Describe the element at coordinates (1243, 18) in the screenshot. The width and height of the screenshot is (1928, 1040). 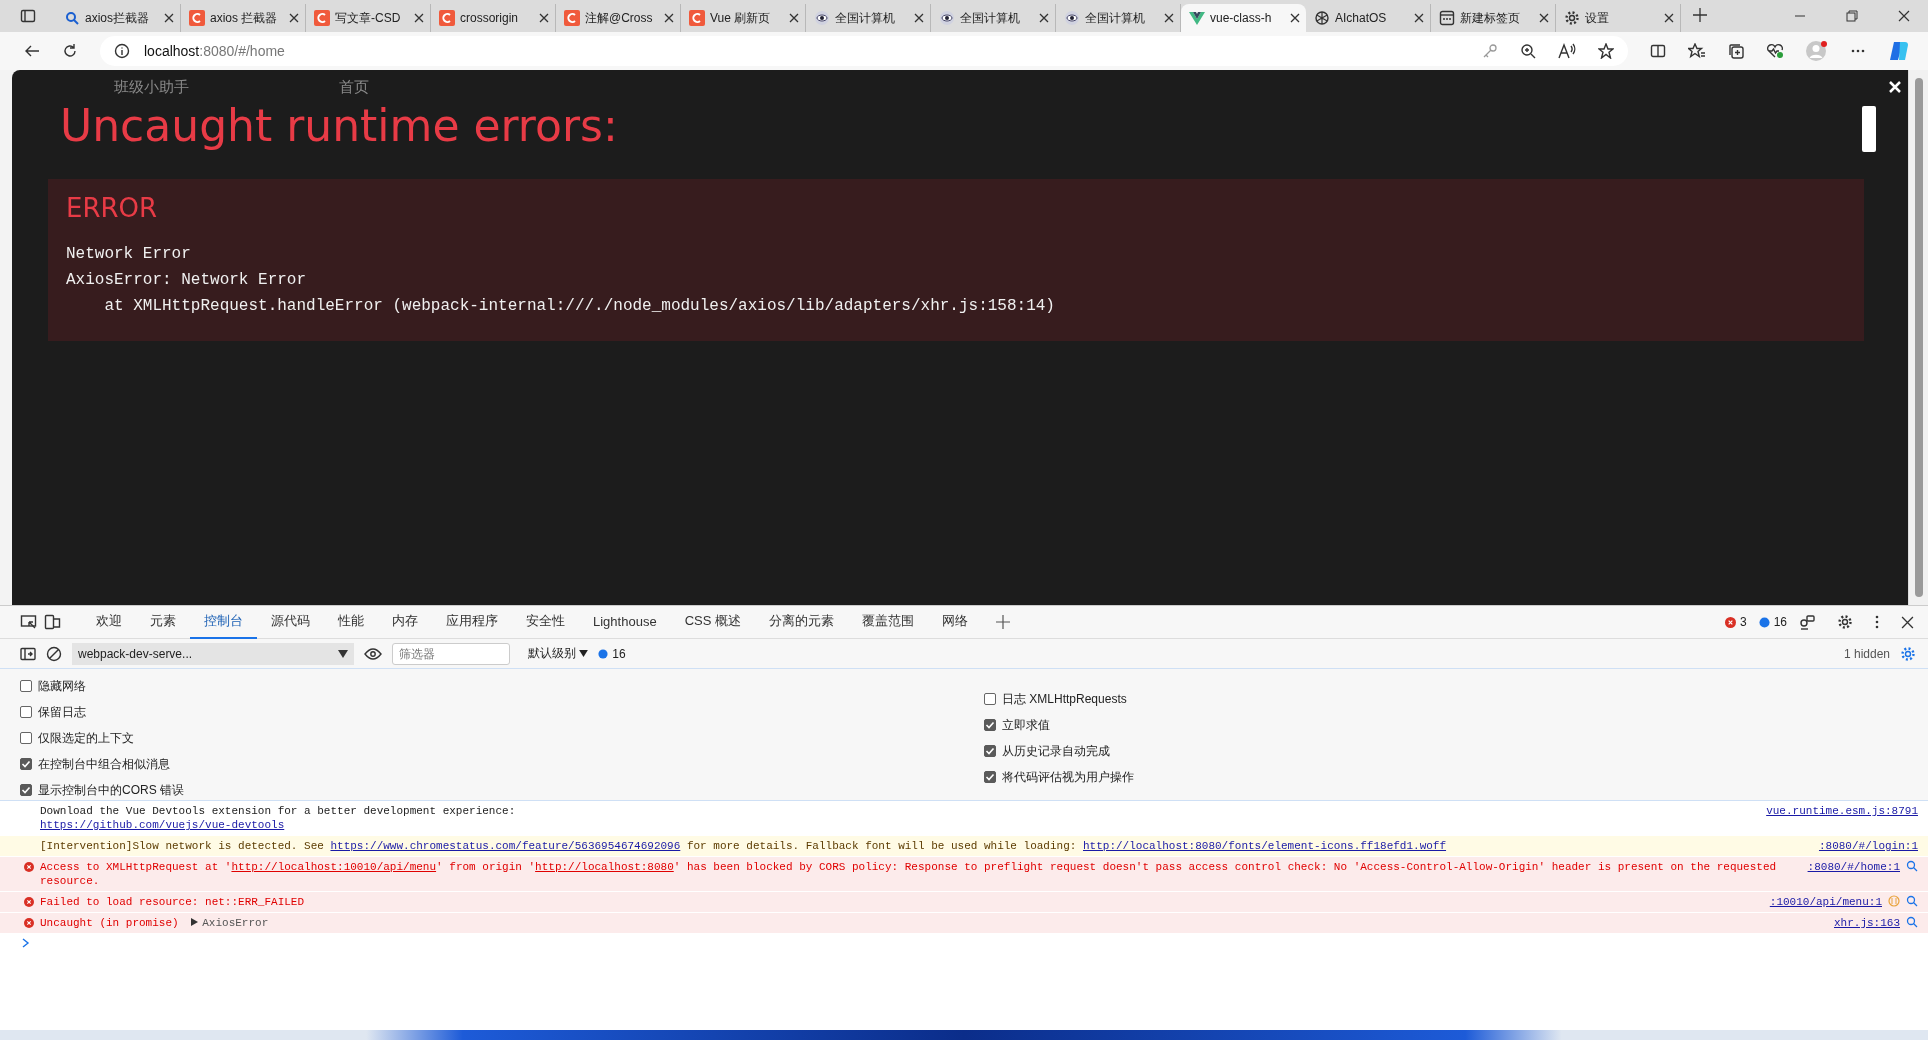
I see `browser-tab: vue-class-h` at that location.